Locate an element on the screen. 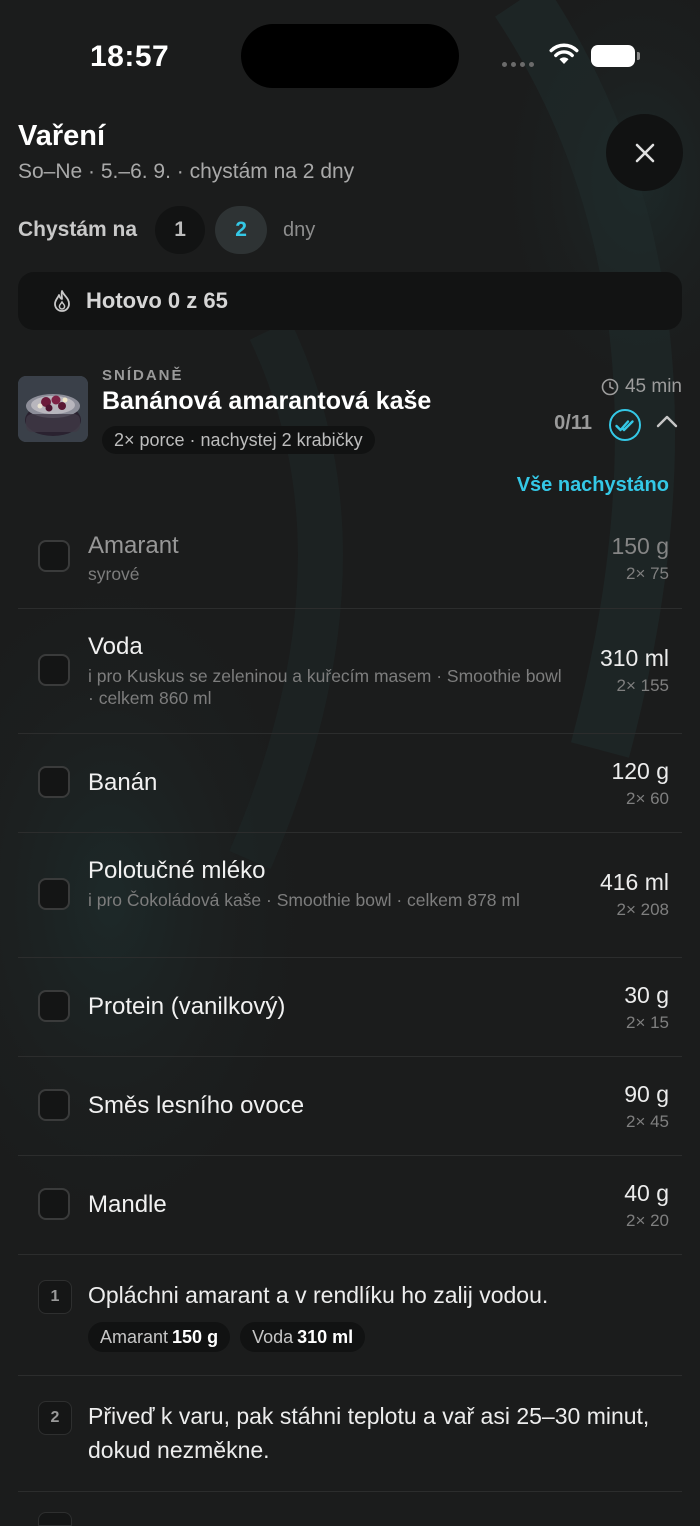 This screenshot has height=1526, width=700. cellular-signal-icon is located at coordinates (518, 64).